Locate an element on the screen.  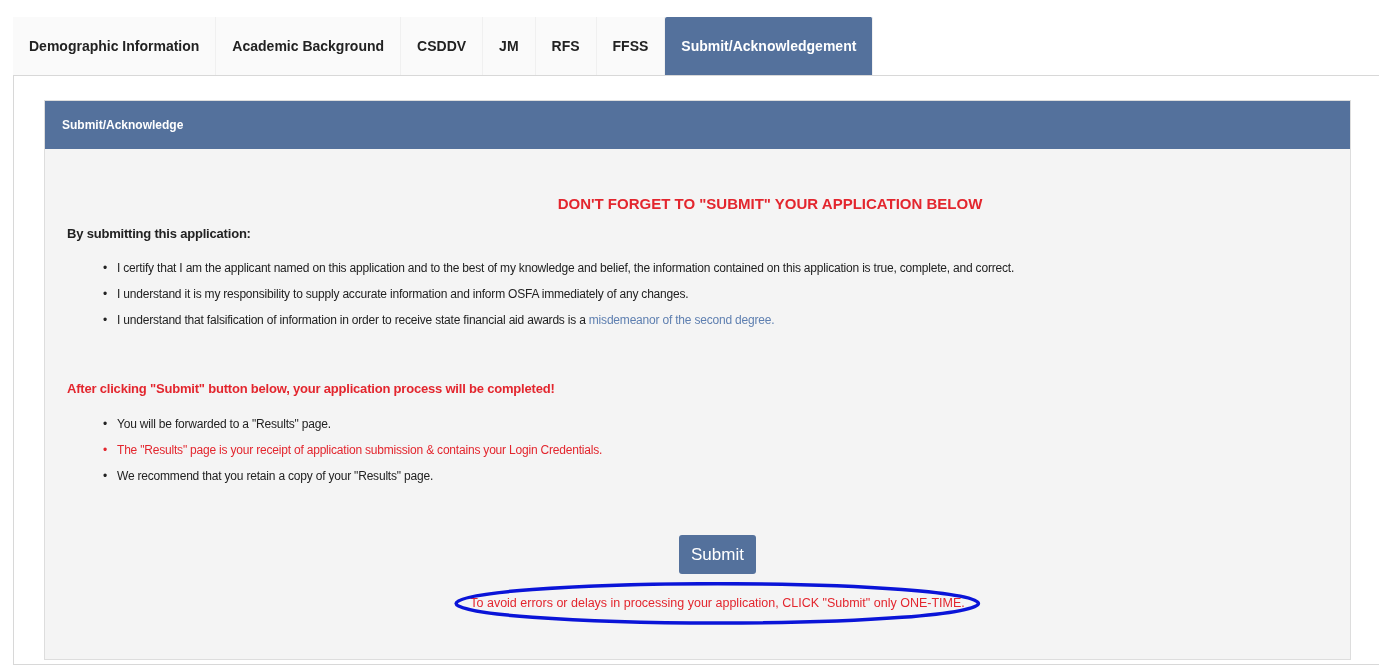
certification-text: I understand it is my responsibility to supply accurate information and inform OSFA immediately of any changes. is located at coordinates (403, 294).